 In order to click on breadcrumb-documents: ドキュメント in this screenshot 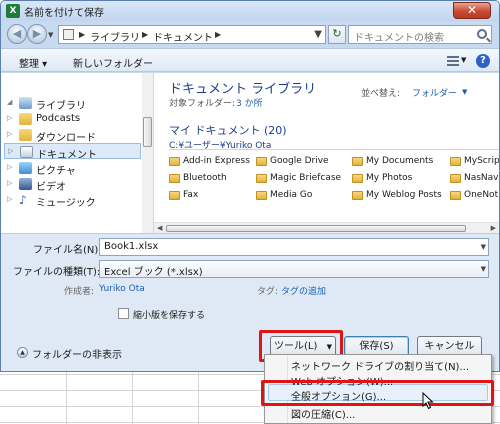, I will do `click(183, 36)`.